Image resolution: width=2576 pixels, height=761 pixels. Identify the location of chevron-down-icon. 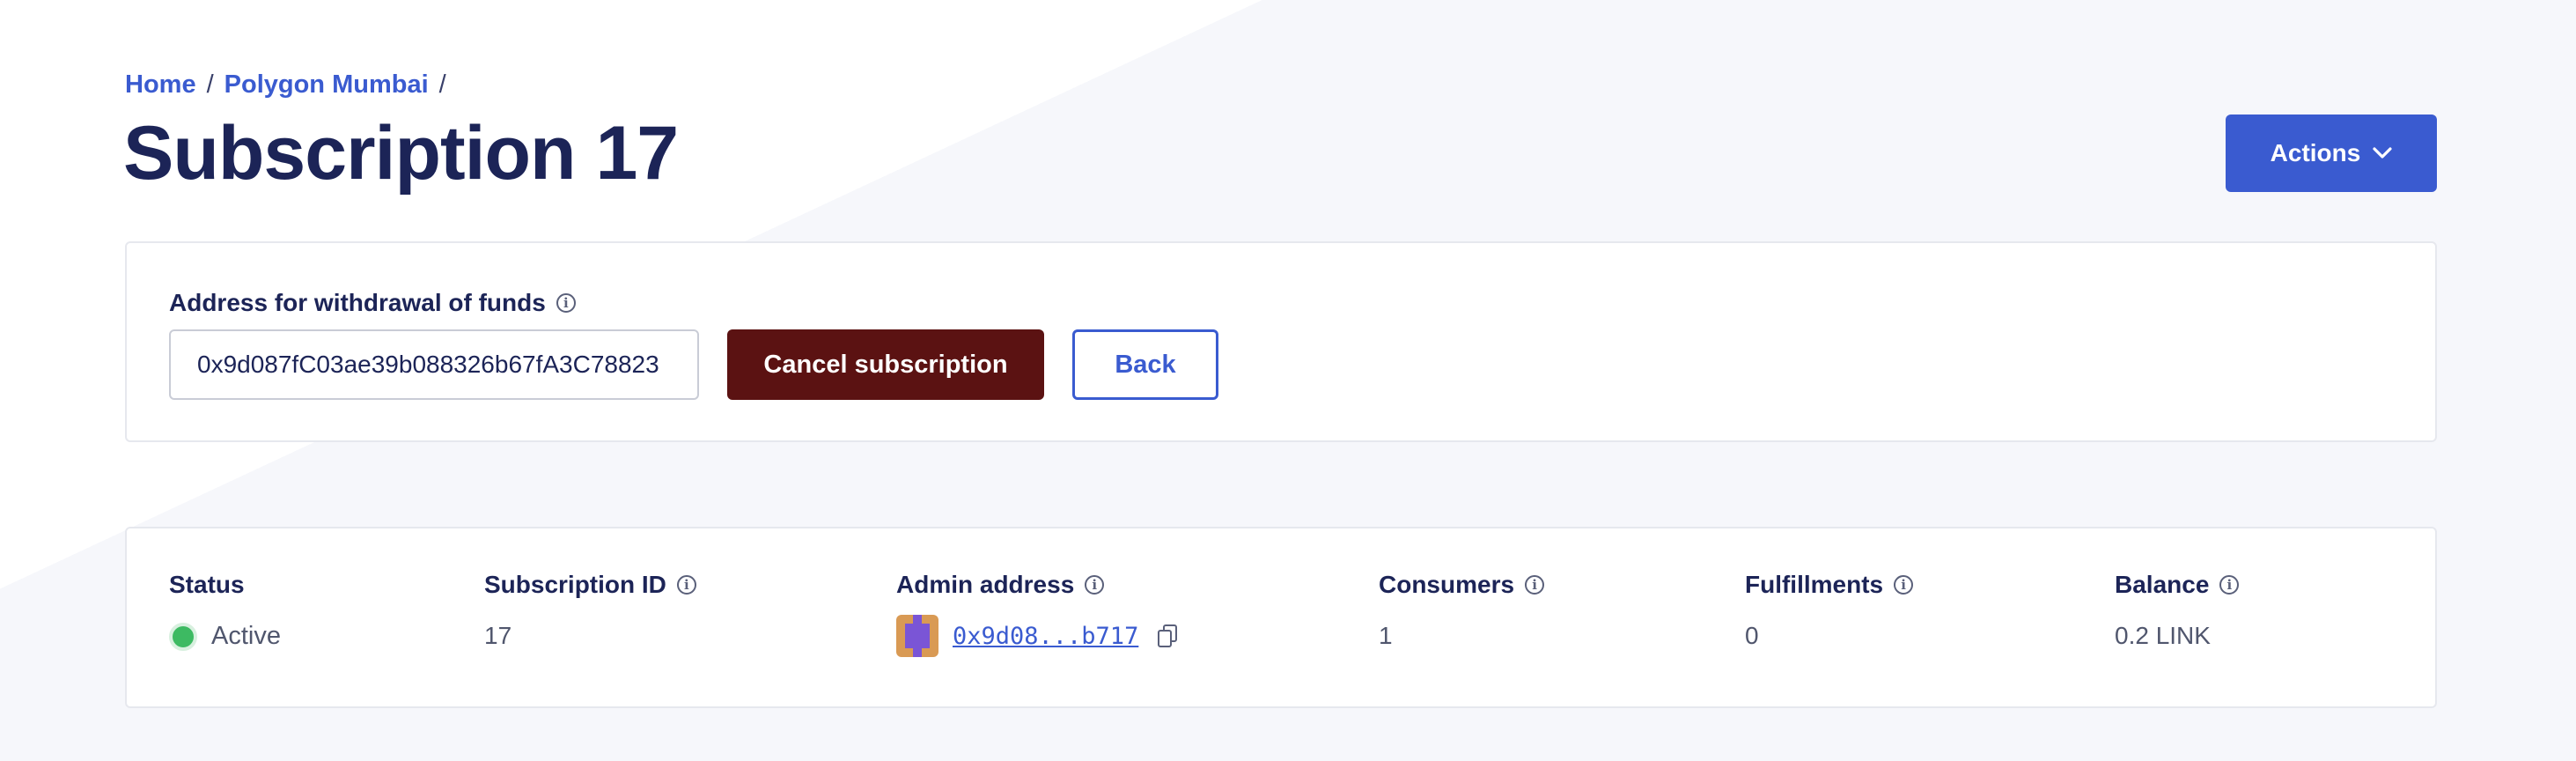
(2383, 153).